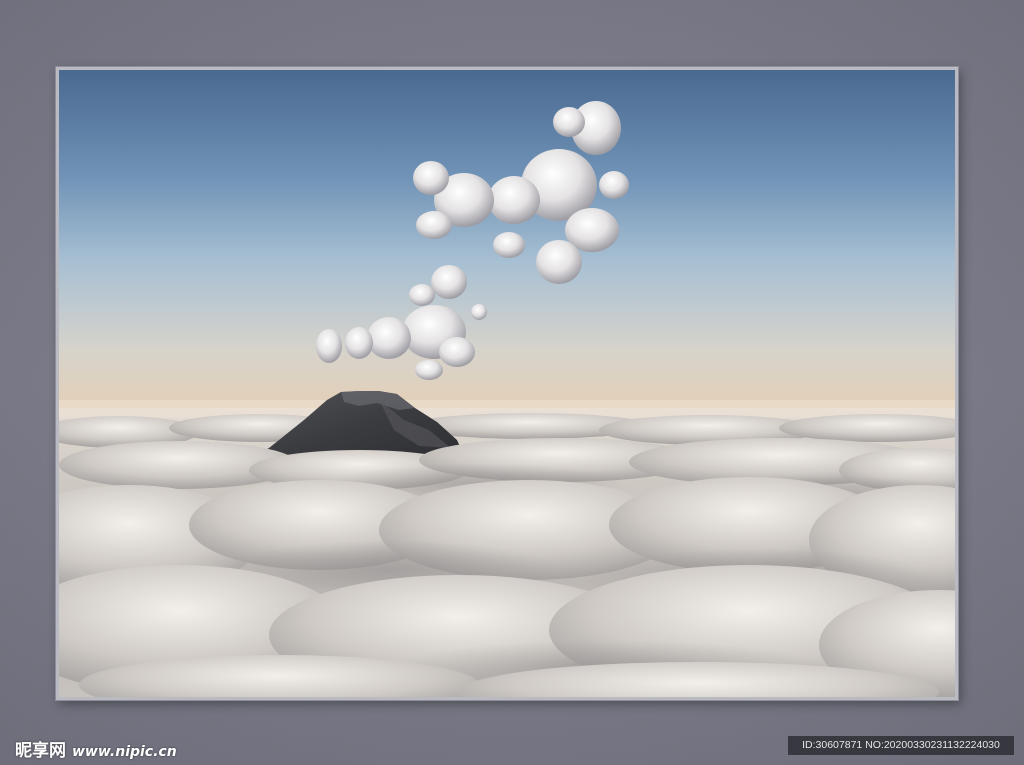 Image resolution: width=1024 pixels, height=765 pixels. I want to click on watermark-site-name: 昵享网, so click(40, 751).